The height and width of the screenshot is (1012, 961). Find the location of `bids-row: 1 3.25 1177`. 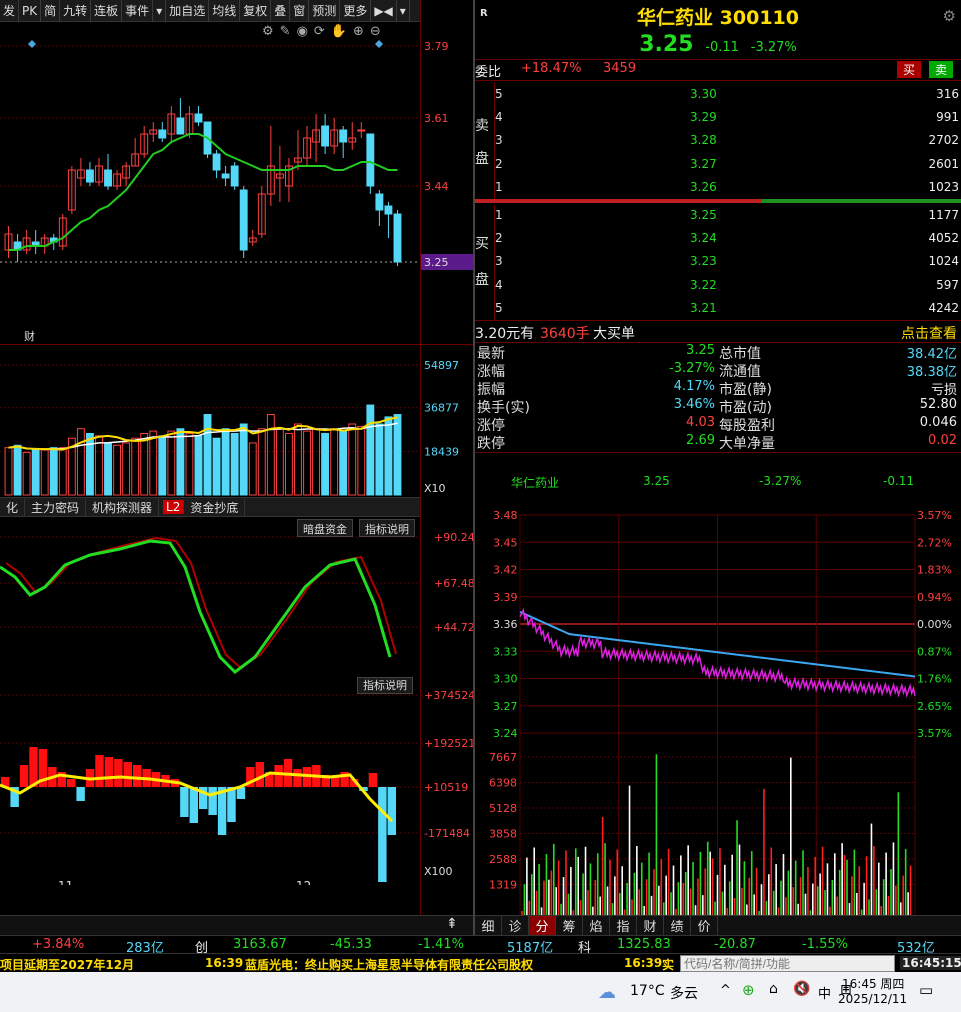

bids-row: 1 3.25 1177 is located at coordinates (728, 214).